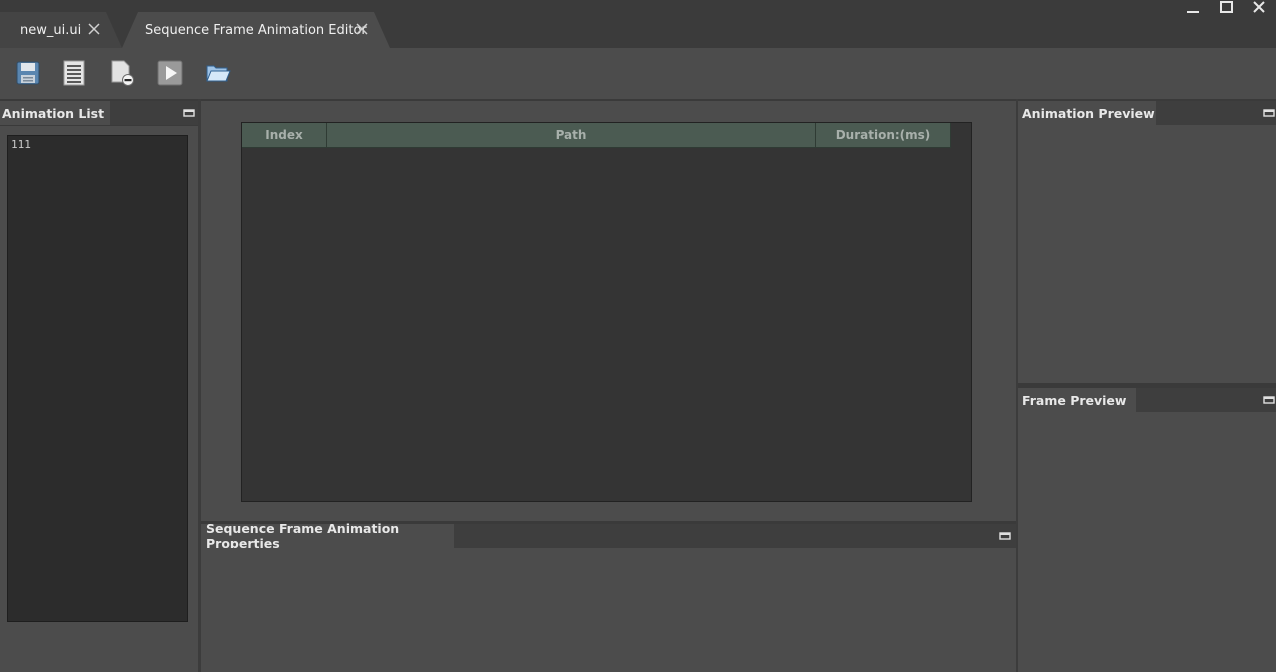  What do you see at coordinates (638, 73) in the screenshot?
I see `toolbar` at bounding box center [638, 73].